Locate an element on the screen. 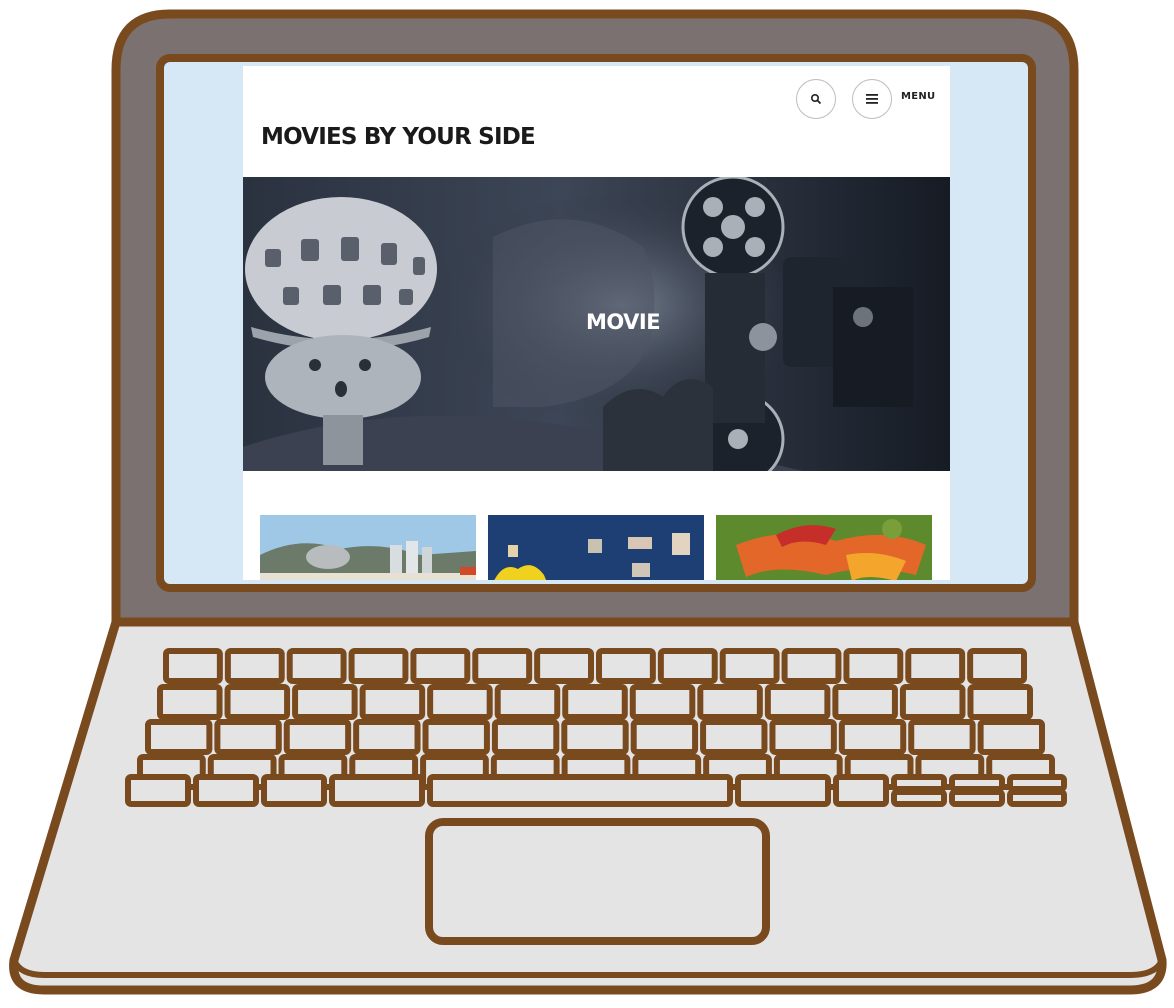 This screenshot has height=1008, width=1174. autumn-leaves-thumbnail is located at coordinates (824, 547).